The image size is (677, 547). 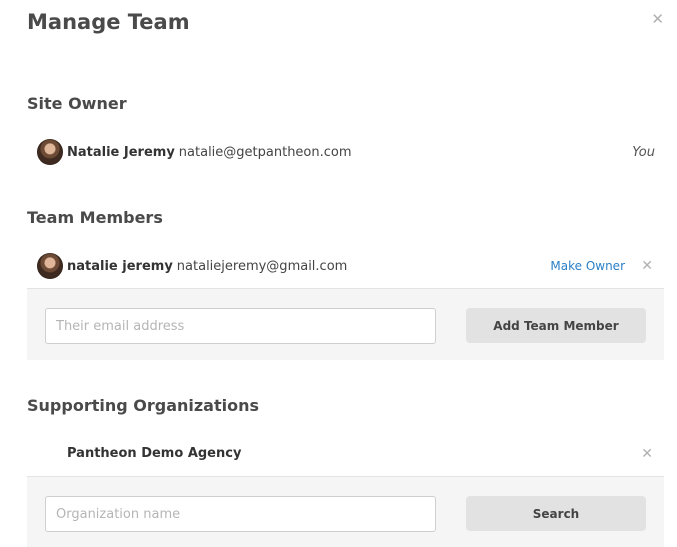 What do you see at coordinates (240, 514) in the screenshot?
I see `organization-name-input` at bounding box center [240, 514].